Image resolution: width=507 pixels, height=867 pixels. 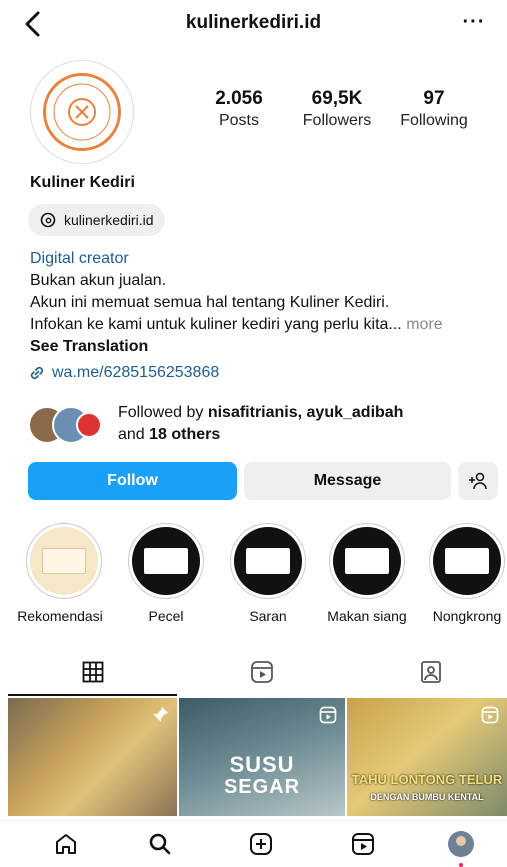 What do you see at coordinates (268, 616) in the screenshot?
I see `highlight-label: Saran` at bounding box center [268, 616].